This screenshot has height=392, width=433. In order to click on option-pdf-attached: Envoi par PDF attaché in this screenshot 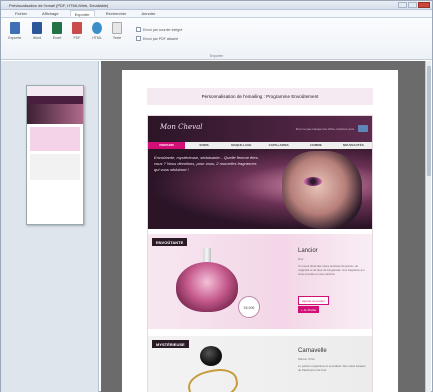, I will do `click(157, 38)`.